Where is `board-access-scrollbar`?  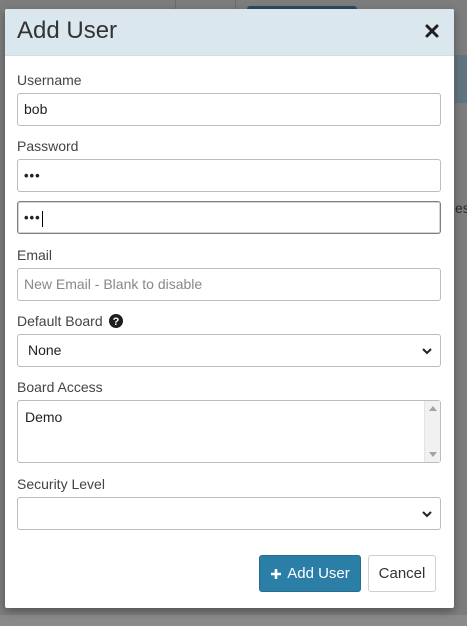
board-access-scrollbar is located at coordinates (432, 431).